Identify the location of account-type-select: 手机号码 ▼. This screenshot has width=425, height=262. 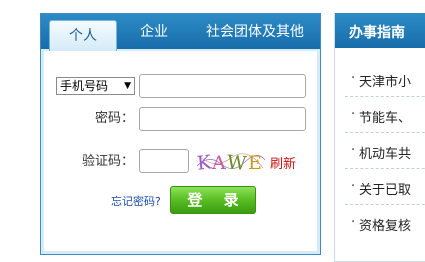
(95, 86).